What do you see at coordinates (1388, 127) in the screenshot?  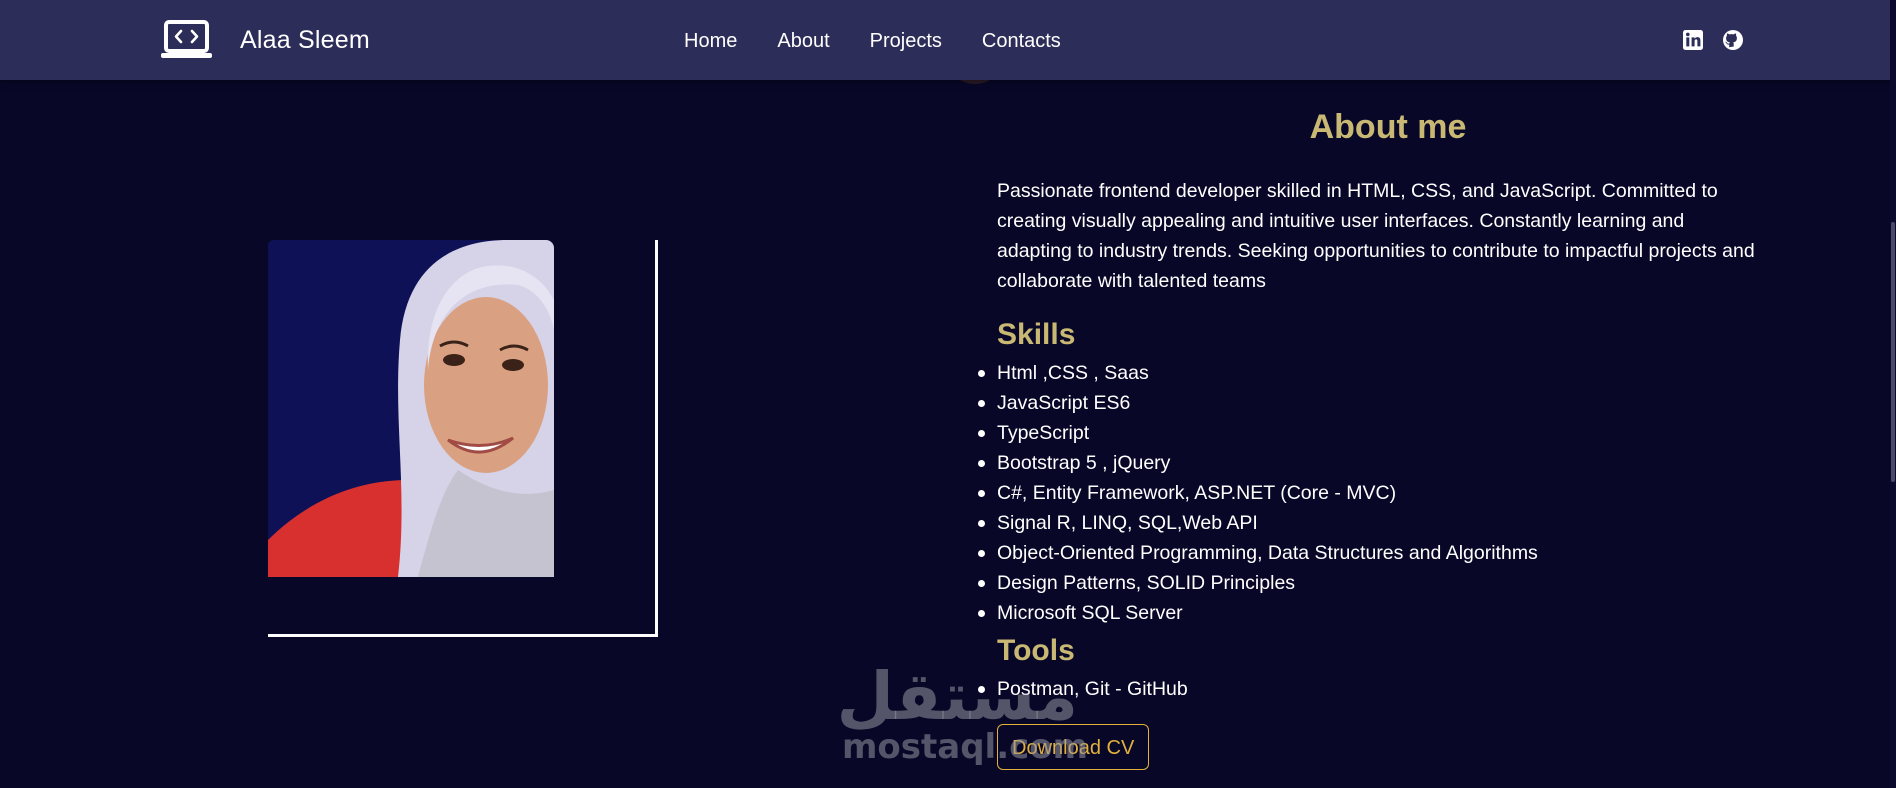 I see `about-title: About me` at bounding box center [1388, 127].